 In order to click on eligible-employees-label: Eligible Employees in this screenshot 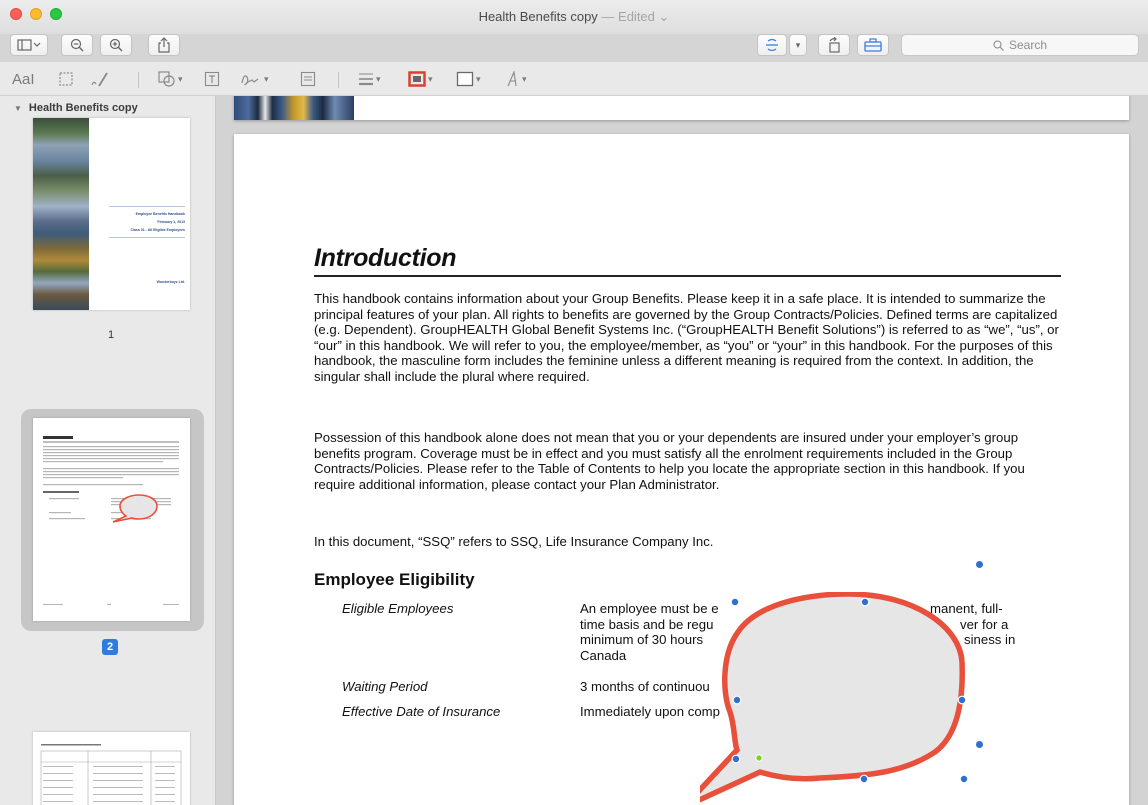, I will do `click(398, 608)`.